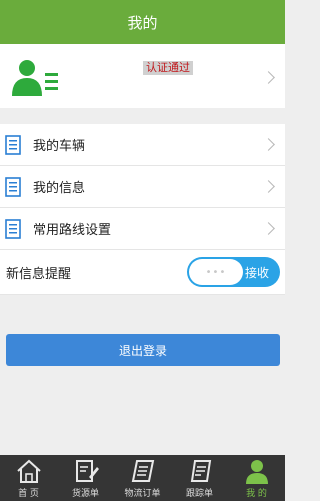 The height and width of the screenshot is (501, 320). What do you see at coordinates (142, 471) in the screenshot?
I see `list-doc-icon` at bounding box center [142, 471].